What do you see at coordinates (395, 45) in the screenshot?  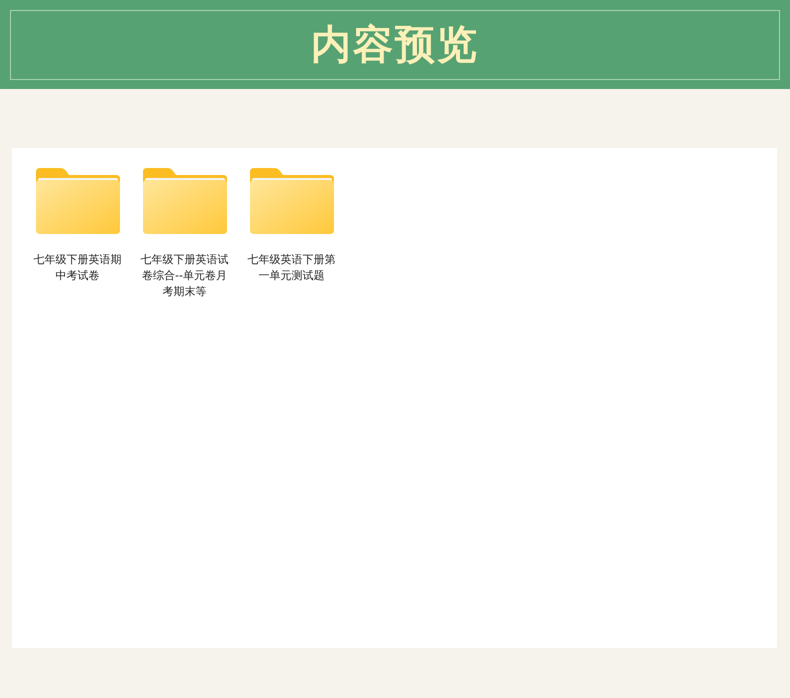 I see `page-title: 内容预览` at bounding box center [395, 45].